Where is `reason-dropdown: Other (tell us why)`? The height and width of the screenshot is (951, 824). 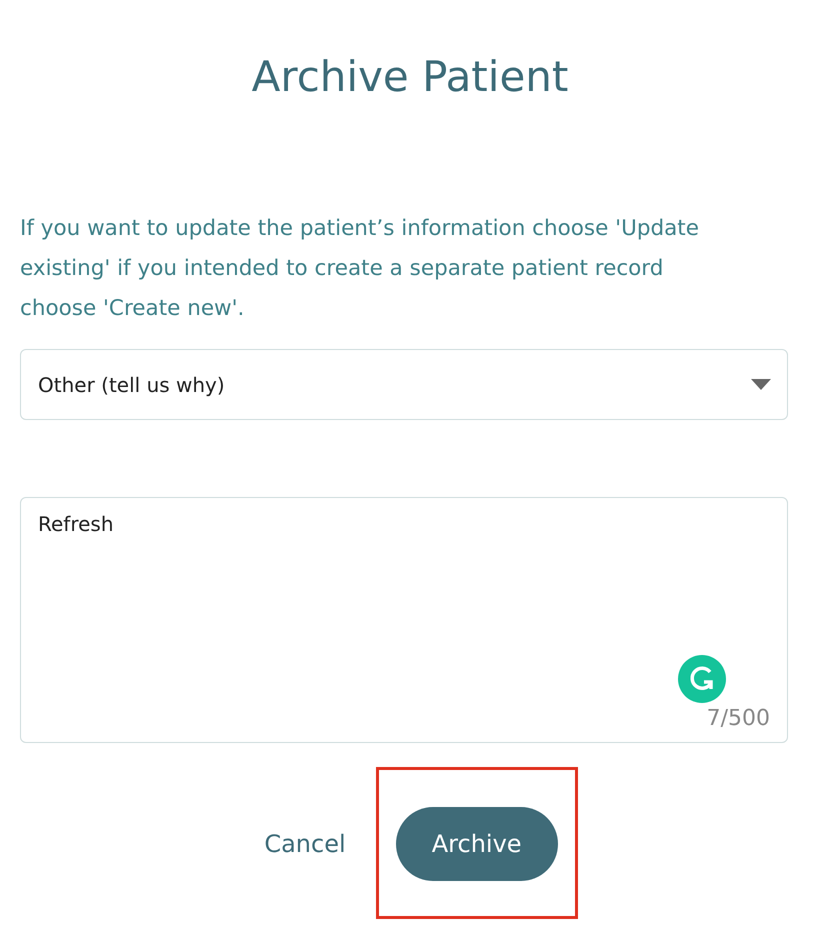 reason-dropdown: Other (tell us why) is located at coordinates (404, 384).